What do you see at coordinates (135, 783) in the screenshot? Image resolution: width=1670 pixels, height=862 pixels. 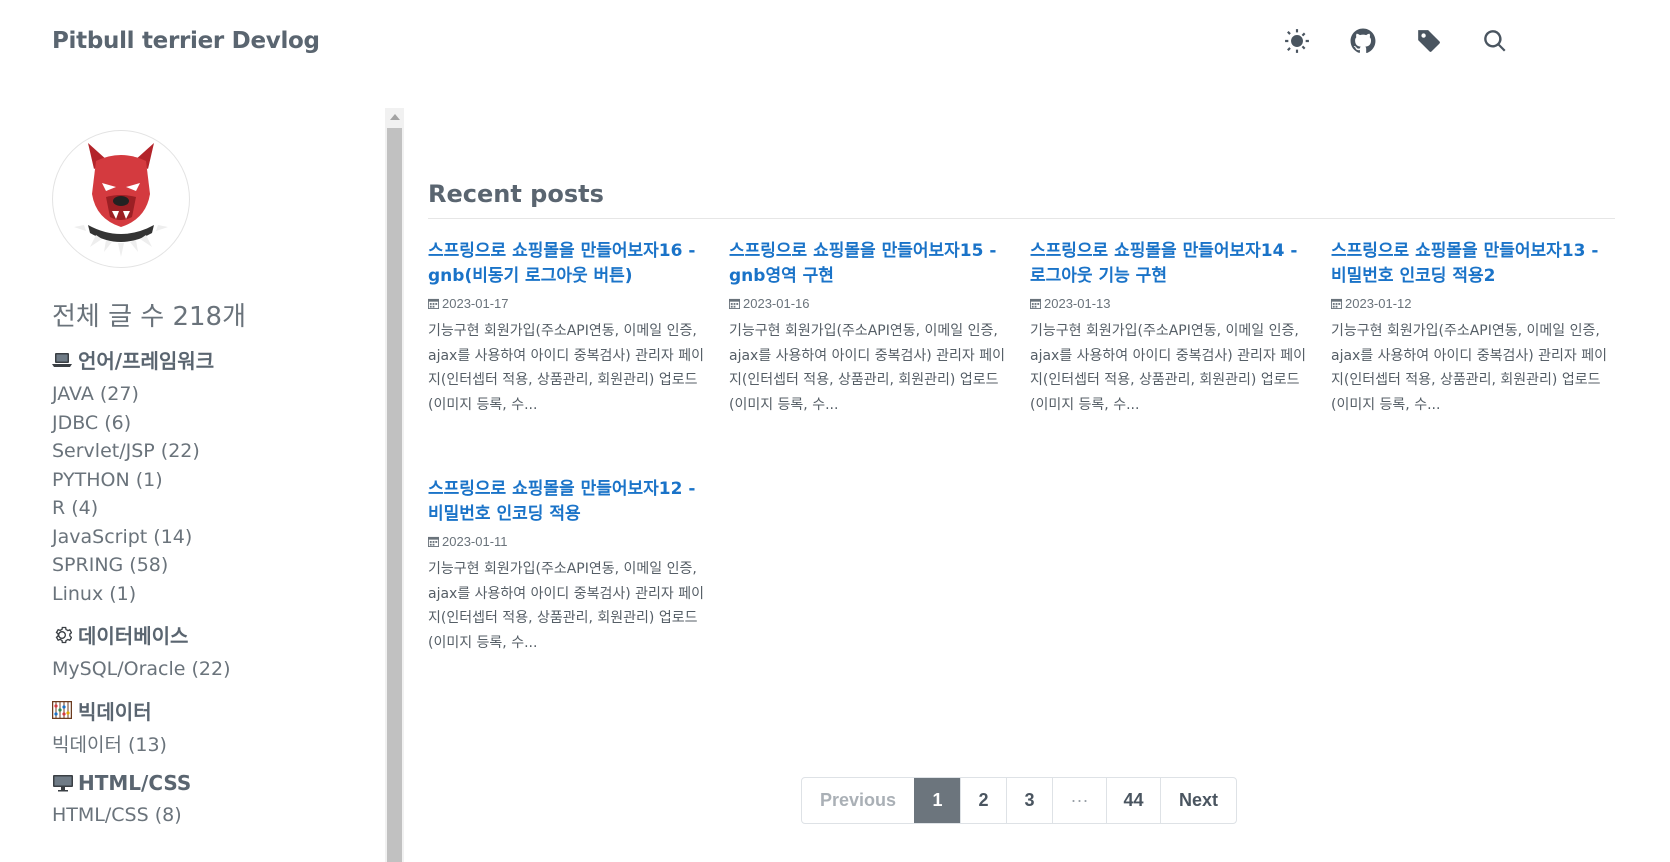 I see `category-heading-label: HTML/CSS` at bounding box center [135, 783].